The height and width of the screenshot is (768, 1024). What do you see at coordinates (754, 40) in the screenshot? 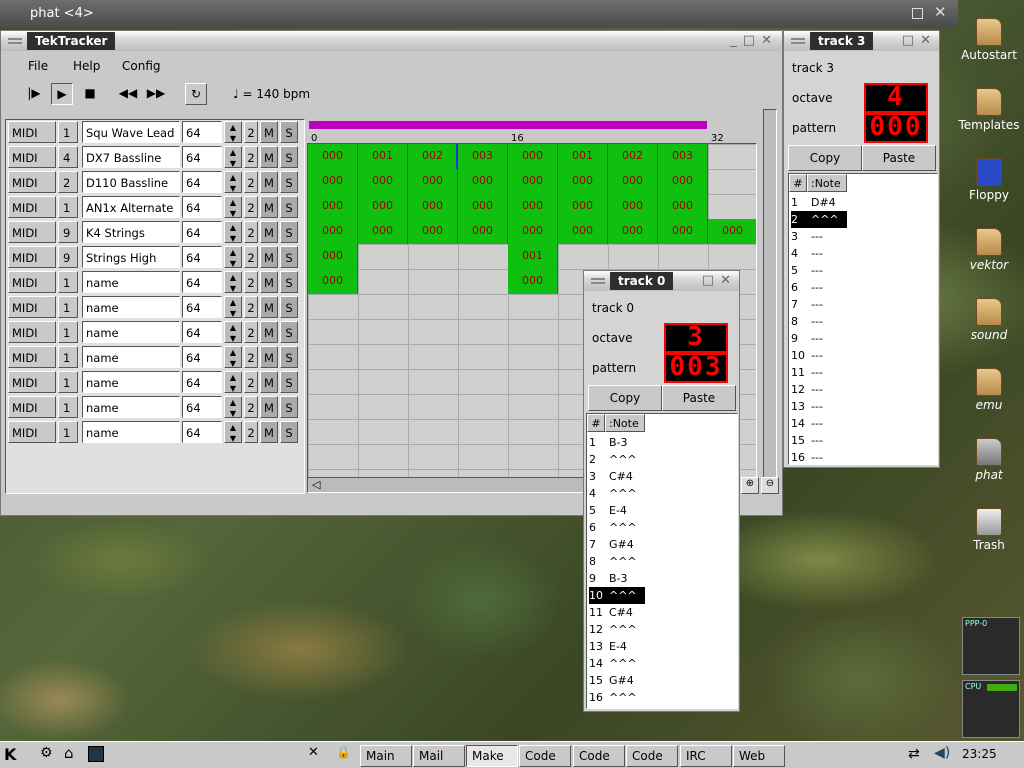
I see `window-controls: _□✕` at bounding box center [754, 40].